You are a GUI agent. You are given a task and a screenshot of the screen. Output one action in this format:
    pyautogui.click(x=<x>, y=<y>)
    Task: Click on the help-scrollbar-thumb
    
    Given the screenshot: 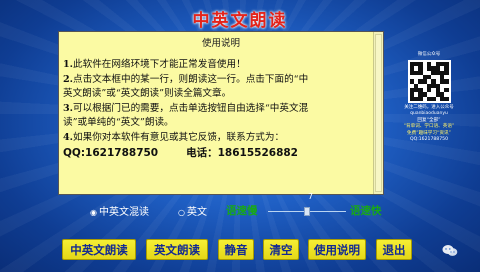 What is the action you would take?
    pyautogui.click(x=378, y=113)
    